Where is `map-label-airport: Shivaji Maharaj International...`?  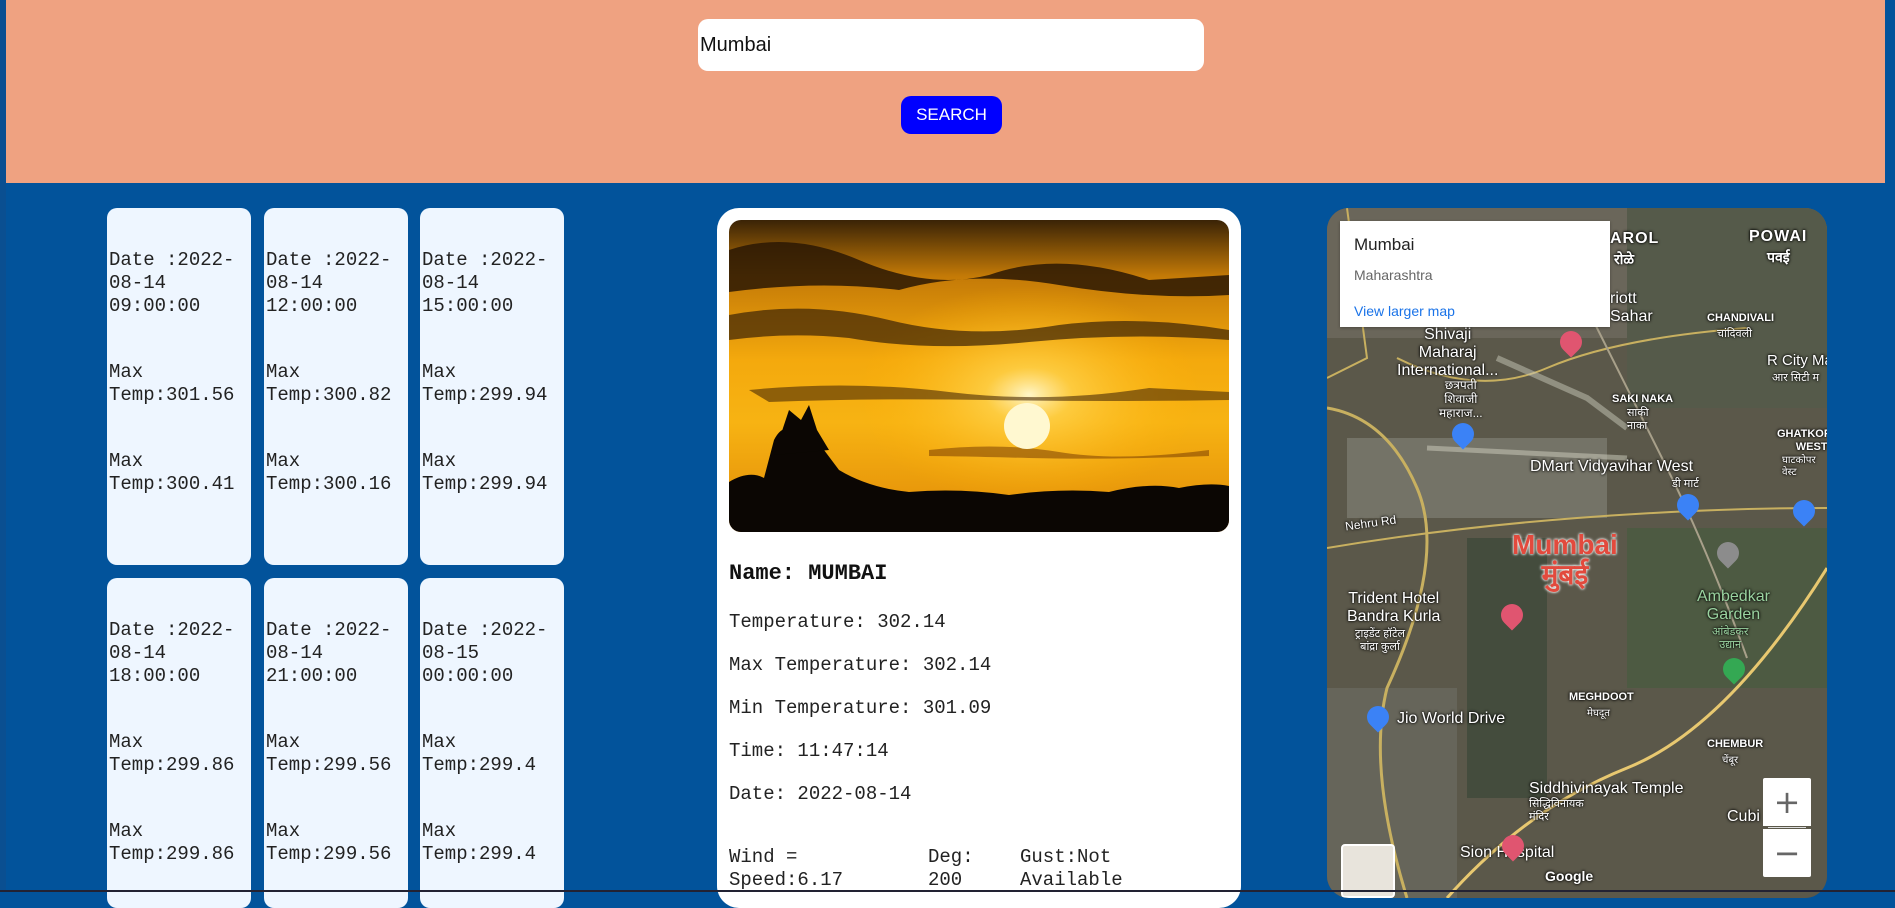 map-label-airport: Shivaji Maharaj International... is located at coordinates (1448, 352).